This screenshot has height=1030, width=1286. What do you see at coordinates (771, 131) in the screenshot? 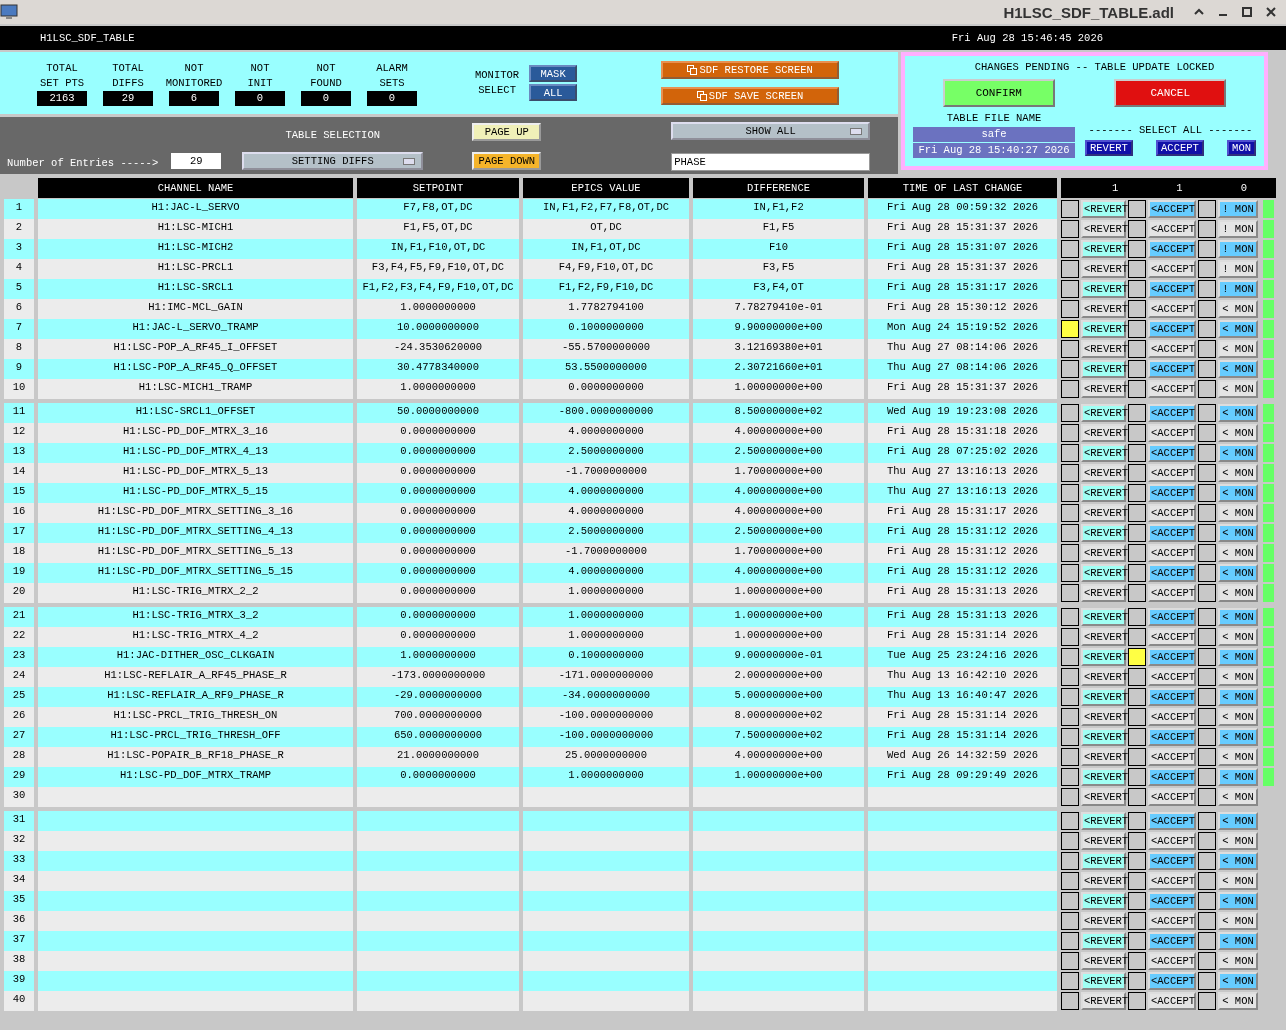
I see `filter-dropdown: SHOW ALL` at bounding box center [771, 131].